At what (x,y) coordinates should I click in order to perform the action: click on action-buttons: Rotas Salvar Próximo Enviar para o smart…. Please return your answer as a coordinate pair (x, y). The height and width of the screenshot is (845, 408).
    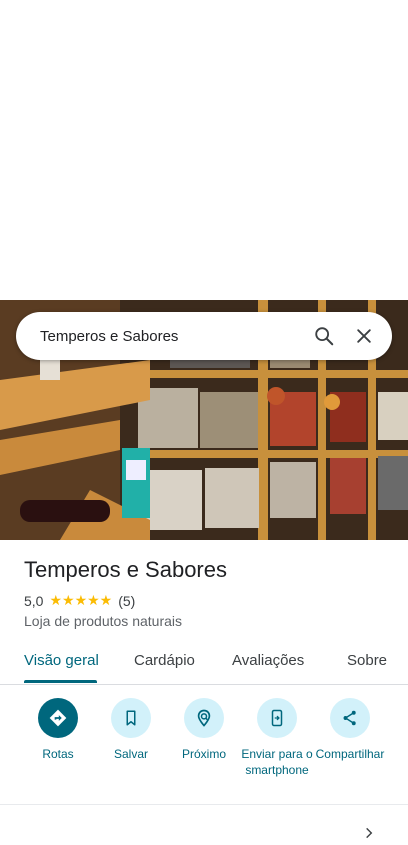
    Looking at the image, I should click on (204, 748).